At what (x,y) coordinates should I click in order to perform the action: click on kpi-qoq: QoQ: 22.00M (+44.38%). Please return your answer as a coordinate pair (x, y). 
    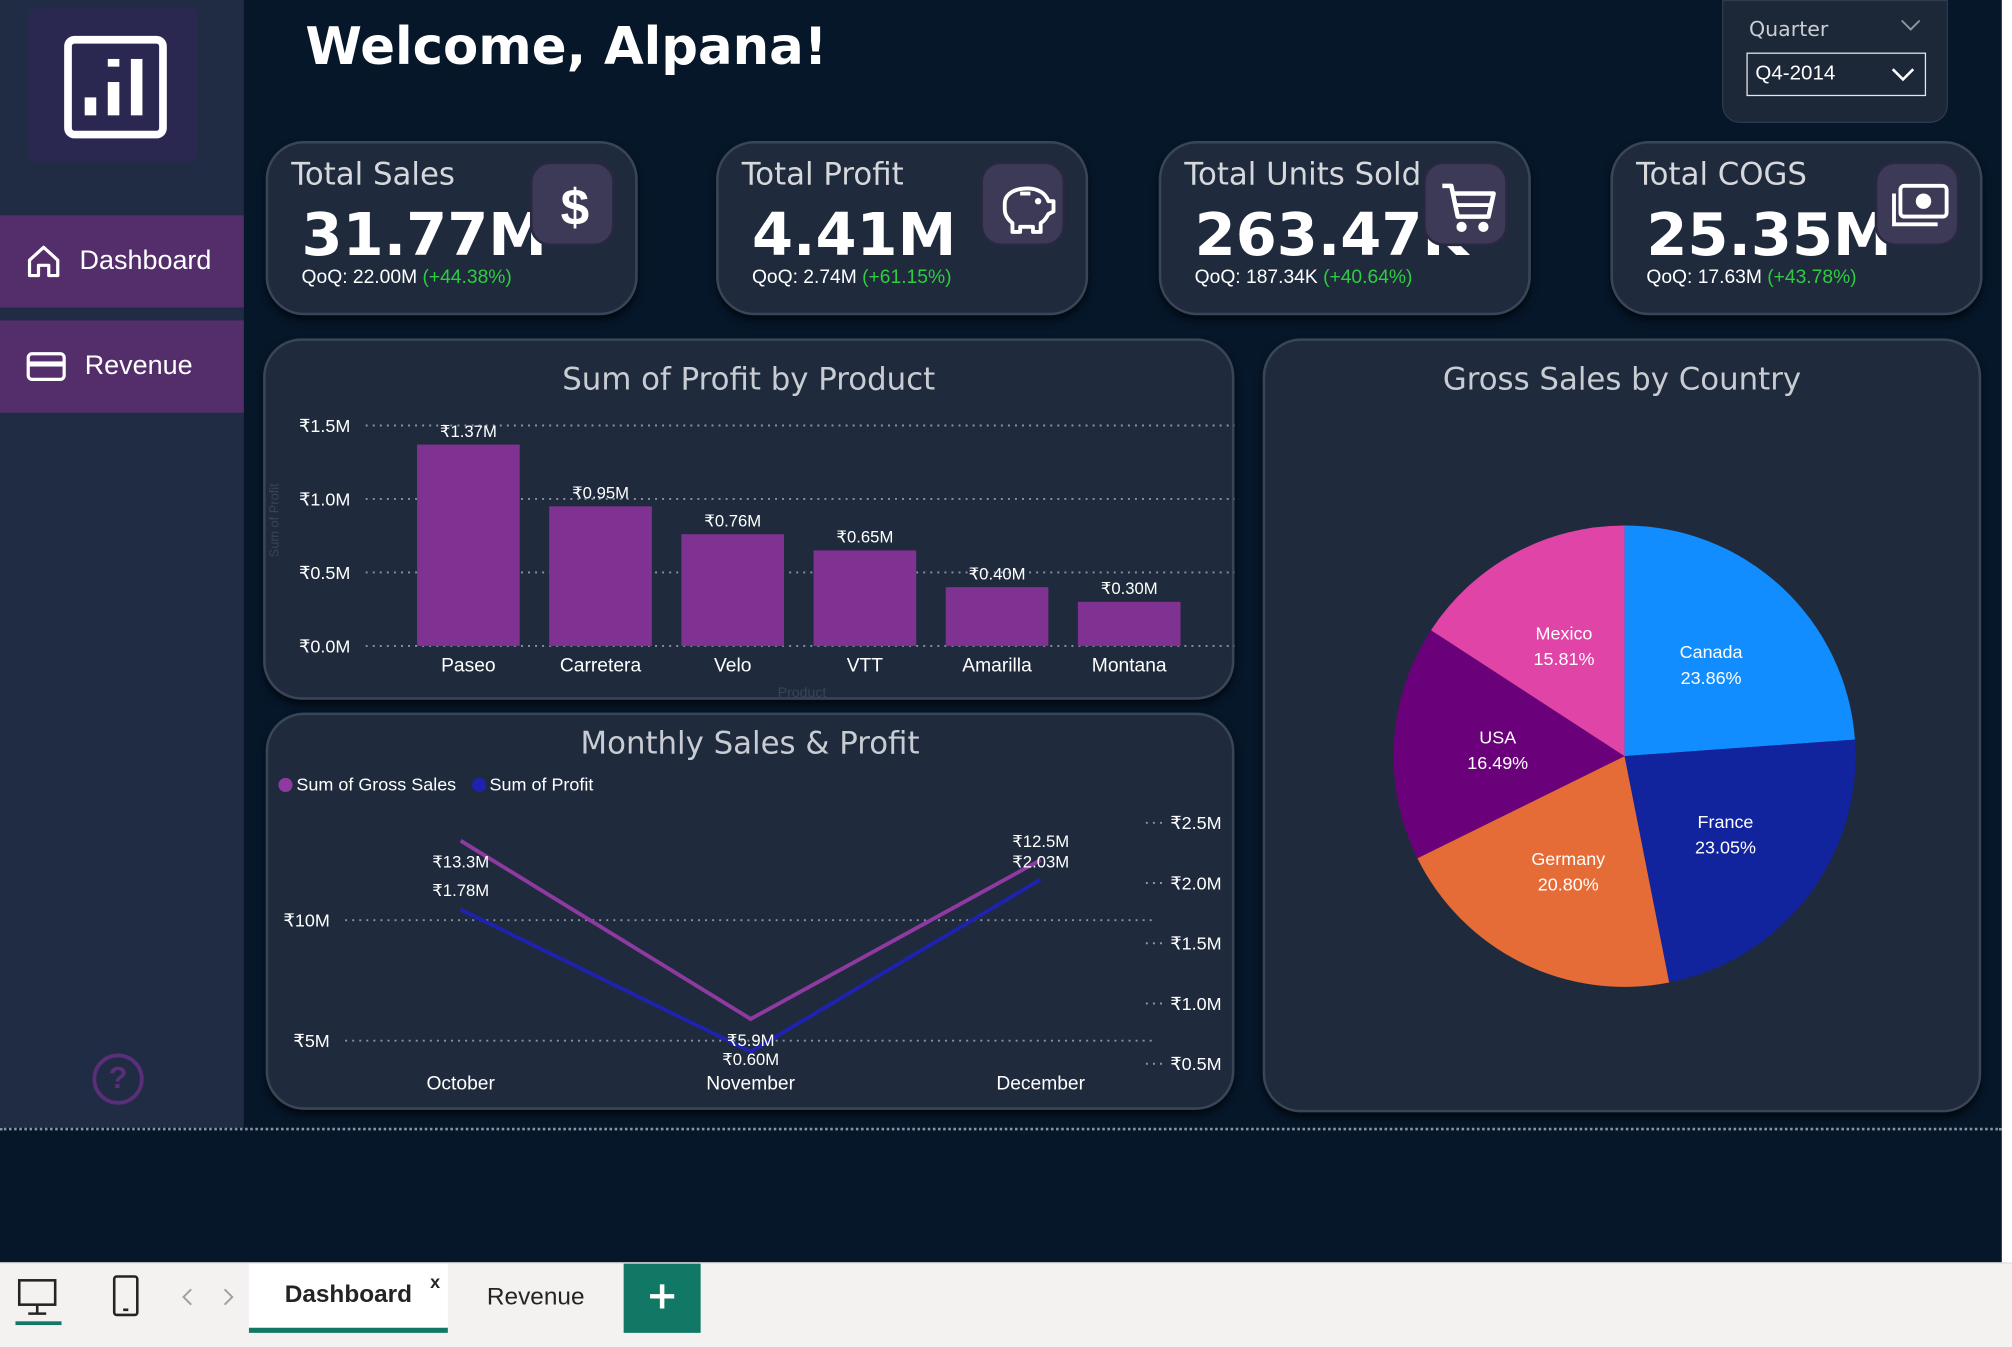
    Looking at the image, I should click on (406, 277).